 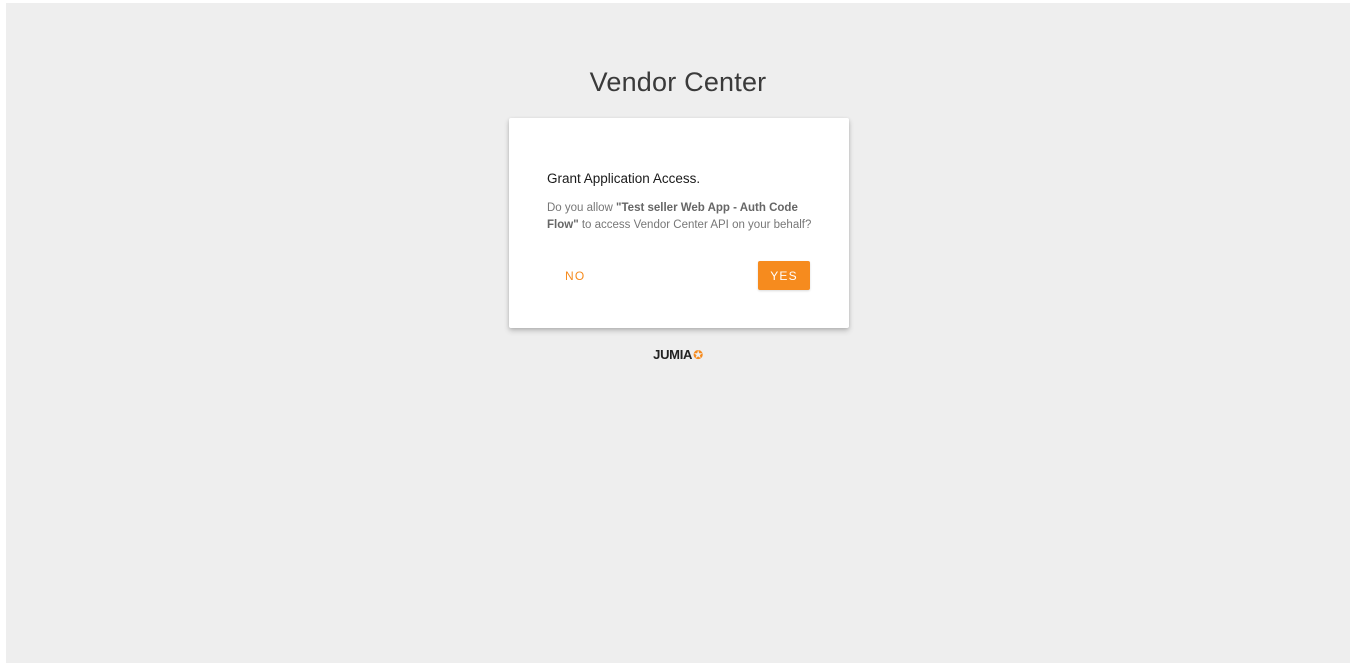 What do you see at coordinates (582, 208) in the screenshot?
I see `message-prefix: Do you allow` at bounding box center [582, 208].